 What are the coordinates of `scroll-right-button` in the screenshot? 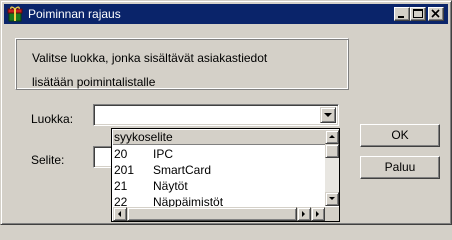 It's located at (304, 214).